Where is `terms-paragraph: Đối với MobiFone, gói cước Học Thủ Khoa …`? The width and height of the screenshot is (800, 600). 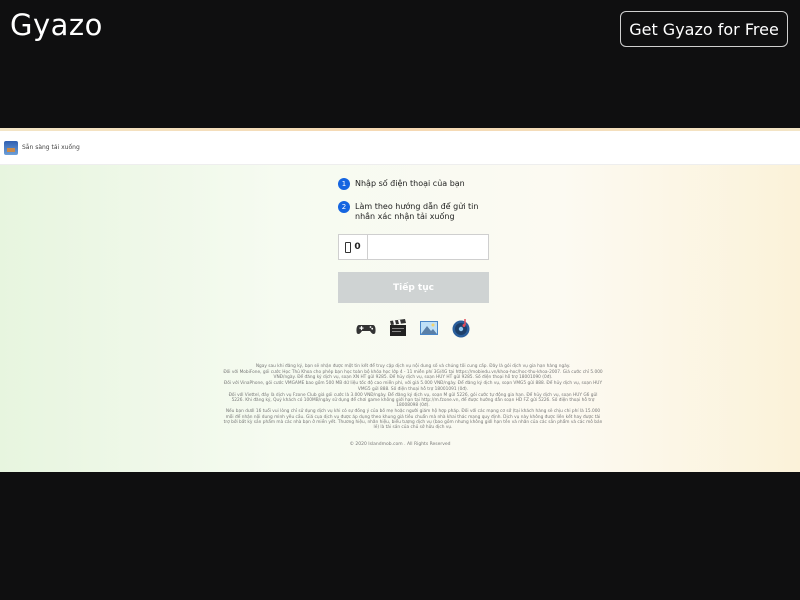 terms-paragraph: Đối với MobiFone, gói cước Học Thủ Khoa … is located at coordinates (413, 375).